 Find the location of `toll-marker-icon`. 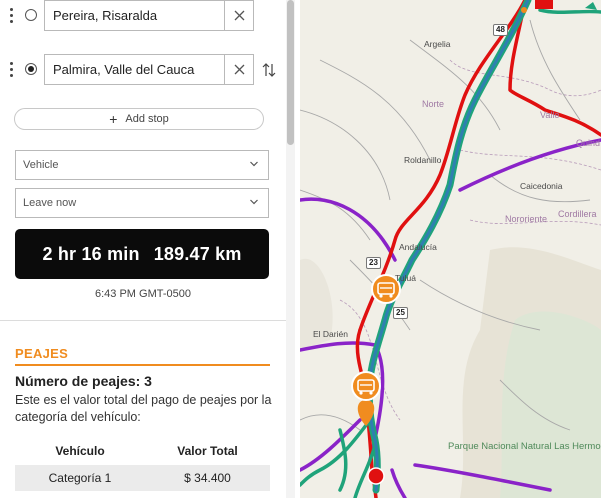

toll-marker-icon is located at coordinates (366, 398).